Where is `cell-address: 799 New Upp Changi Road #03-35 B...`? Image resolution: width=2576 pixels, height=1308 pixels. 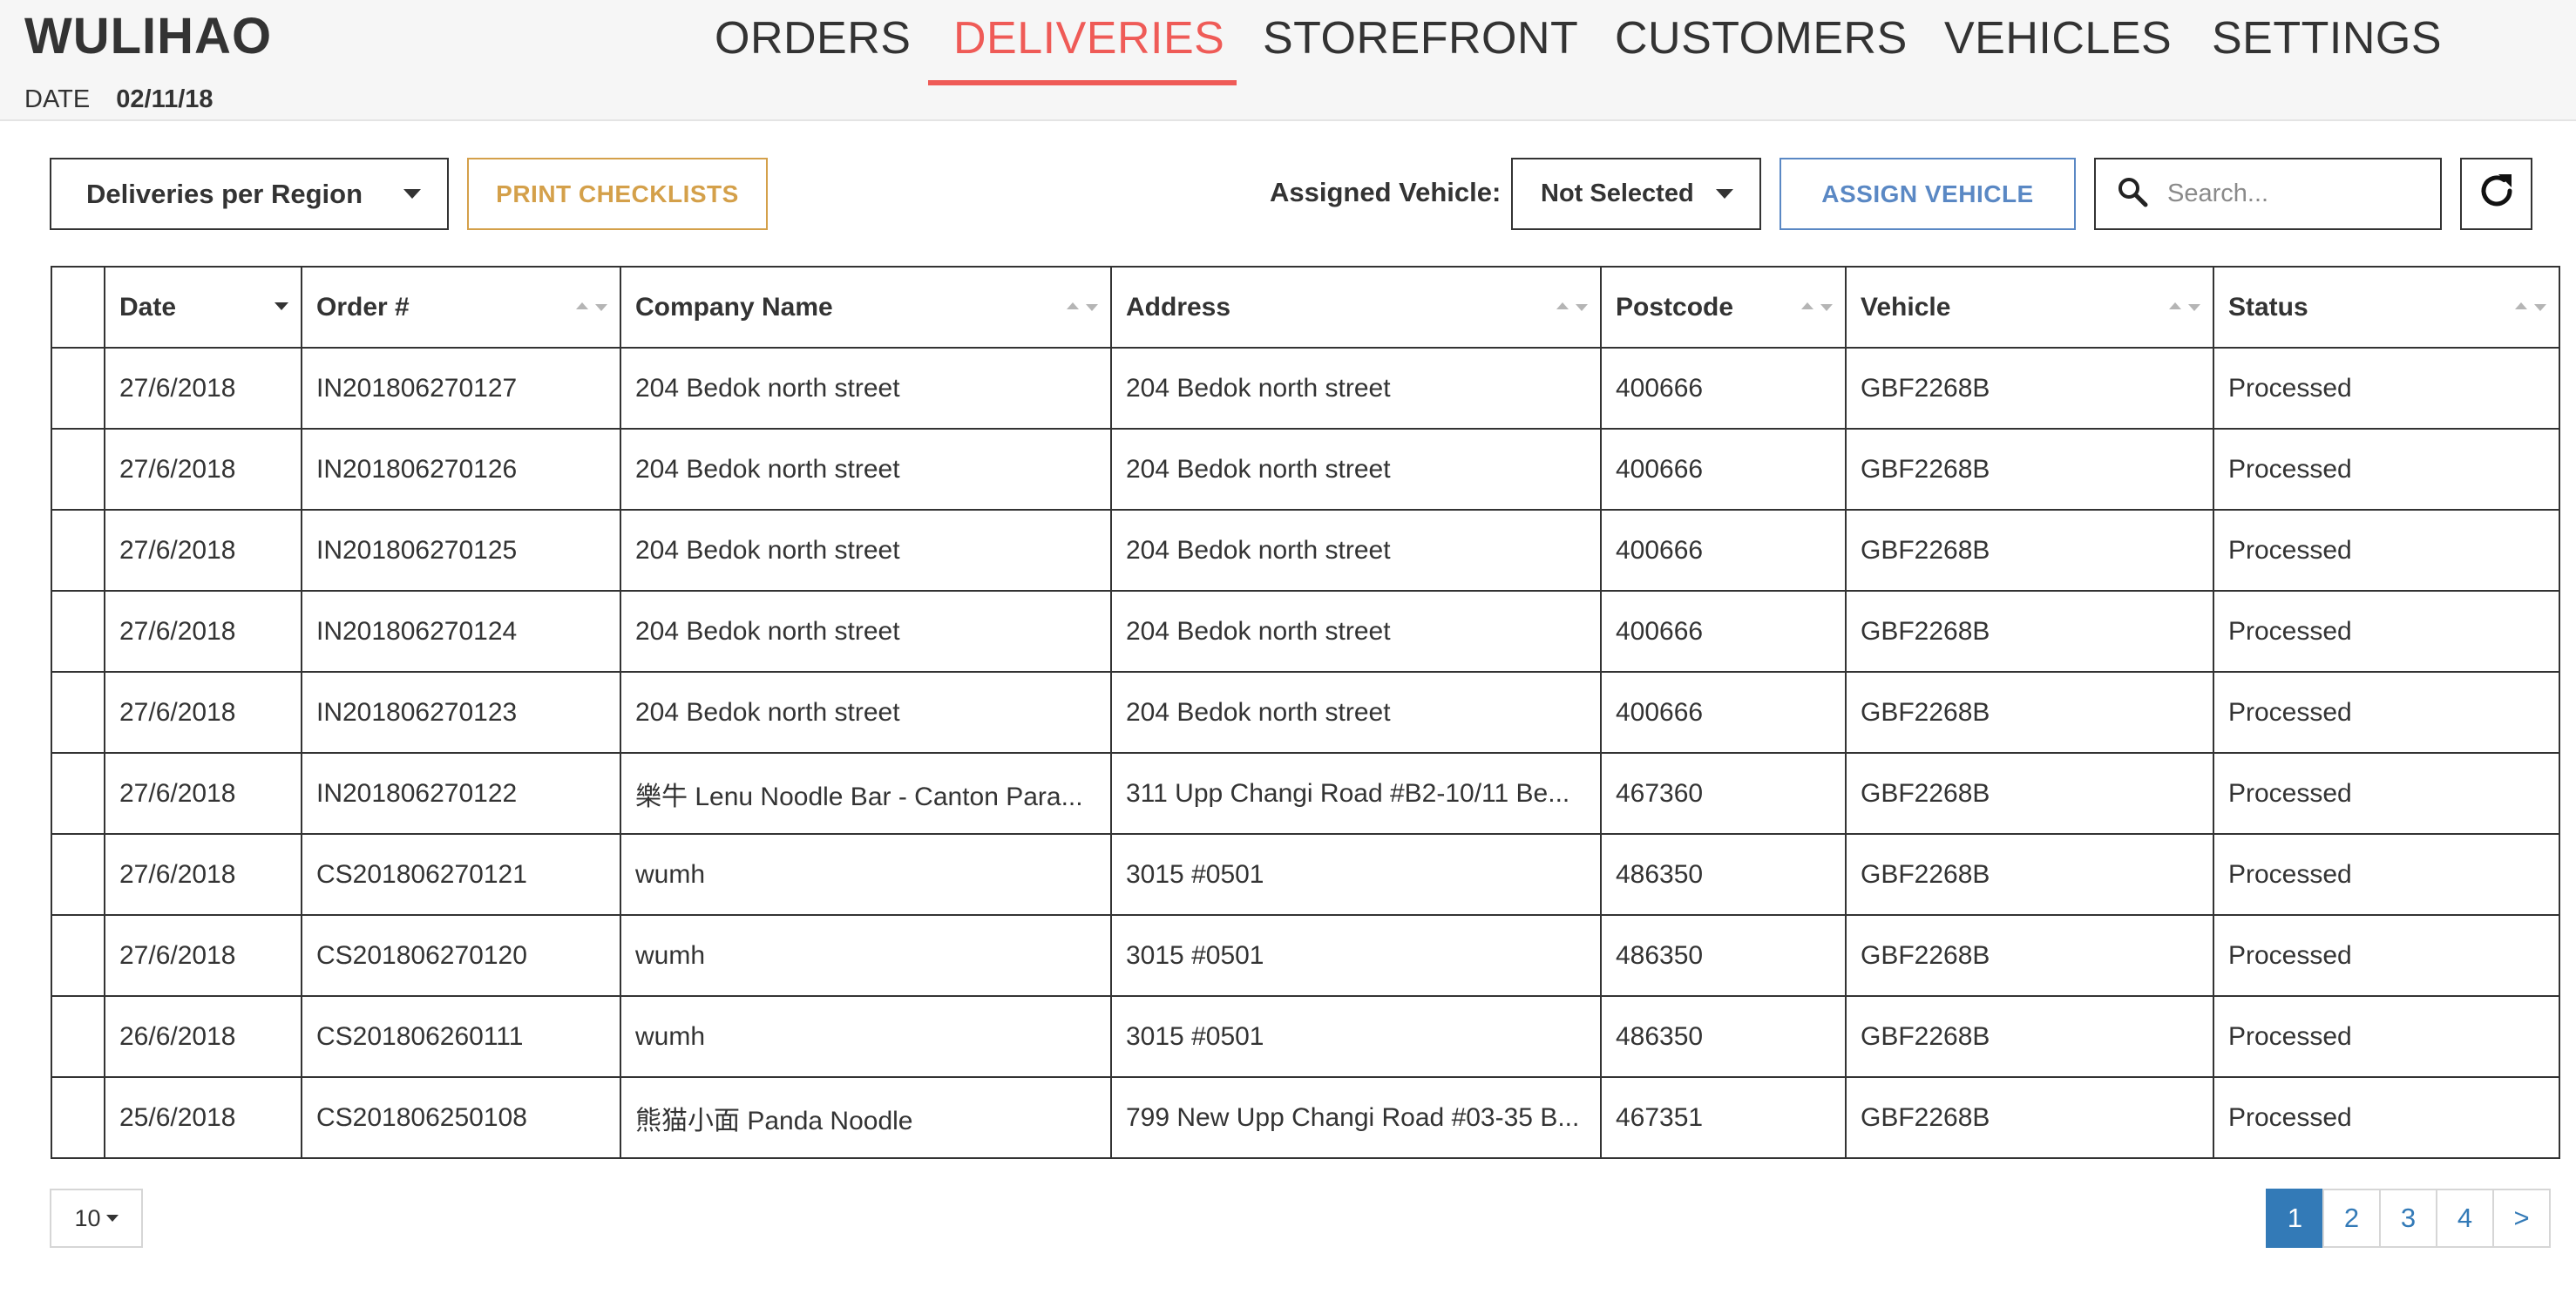 cell-address: 799 New Upp Changi Road #03-35 B... is located at coordinates (1356, 1117).